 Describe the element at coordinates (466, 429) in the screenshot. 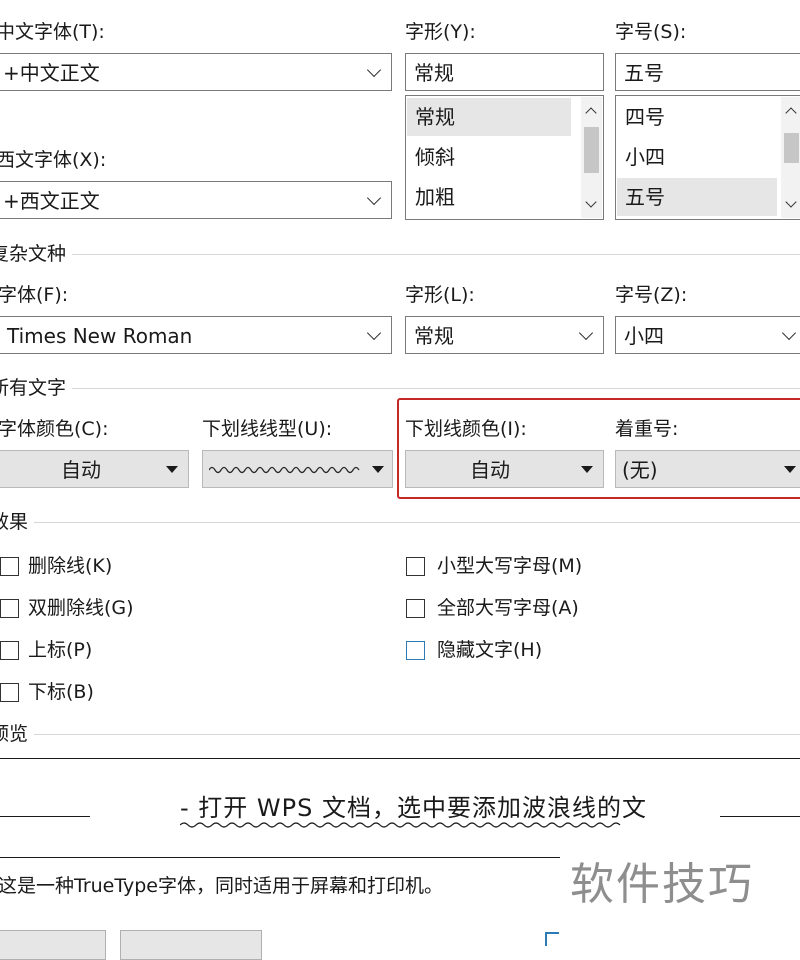

I see `underline-color-label: 下划线颜色(I):` at that location.